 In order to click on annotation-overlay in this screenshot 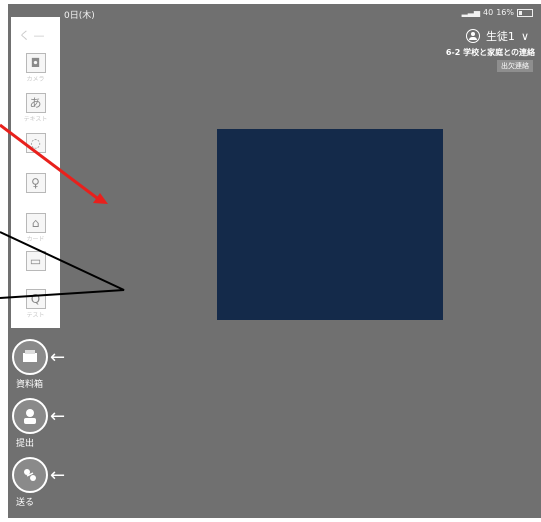, I will do `click(62, 211)`.